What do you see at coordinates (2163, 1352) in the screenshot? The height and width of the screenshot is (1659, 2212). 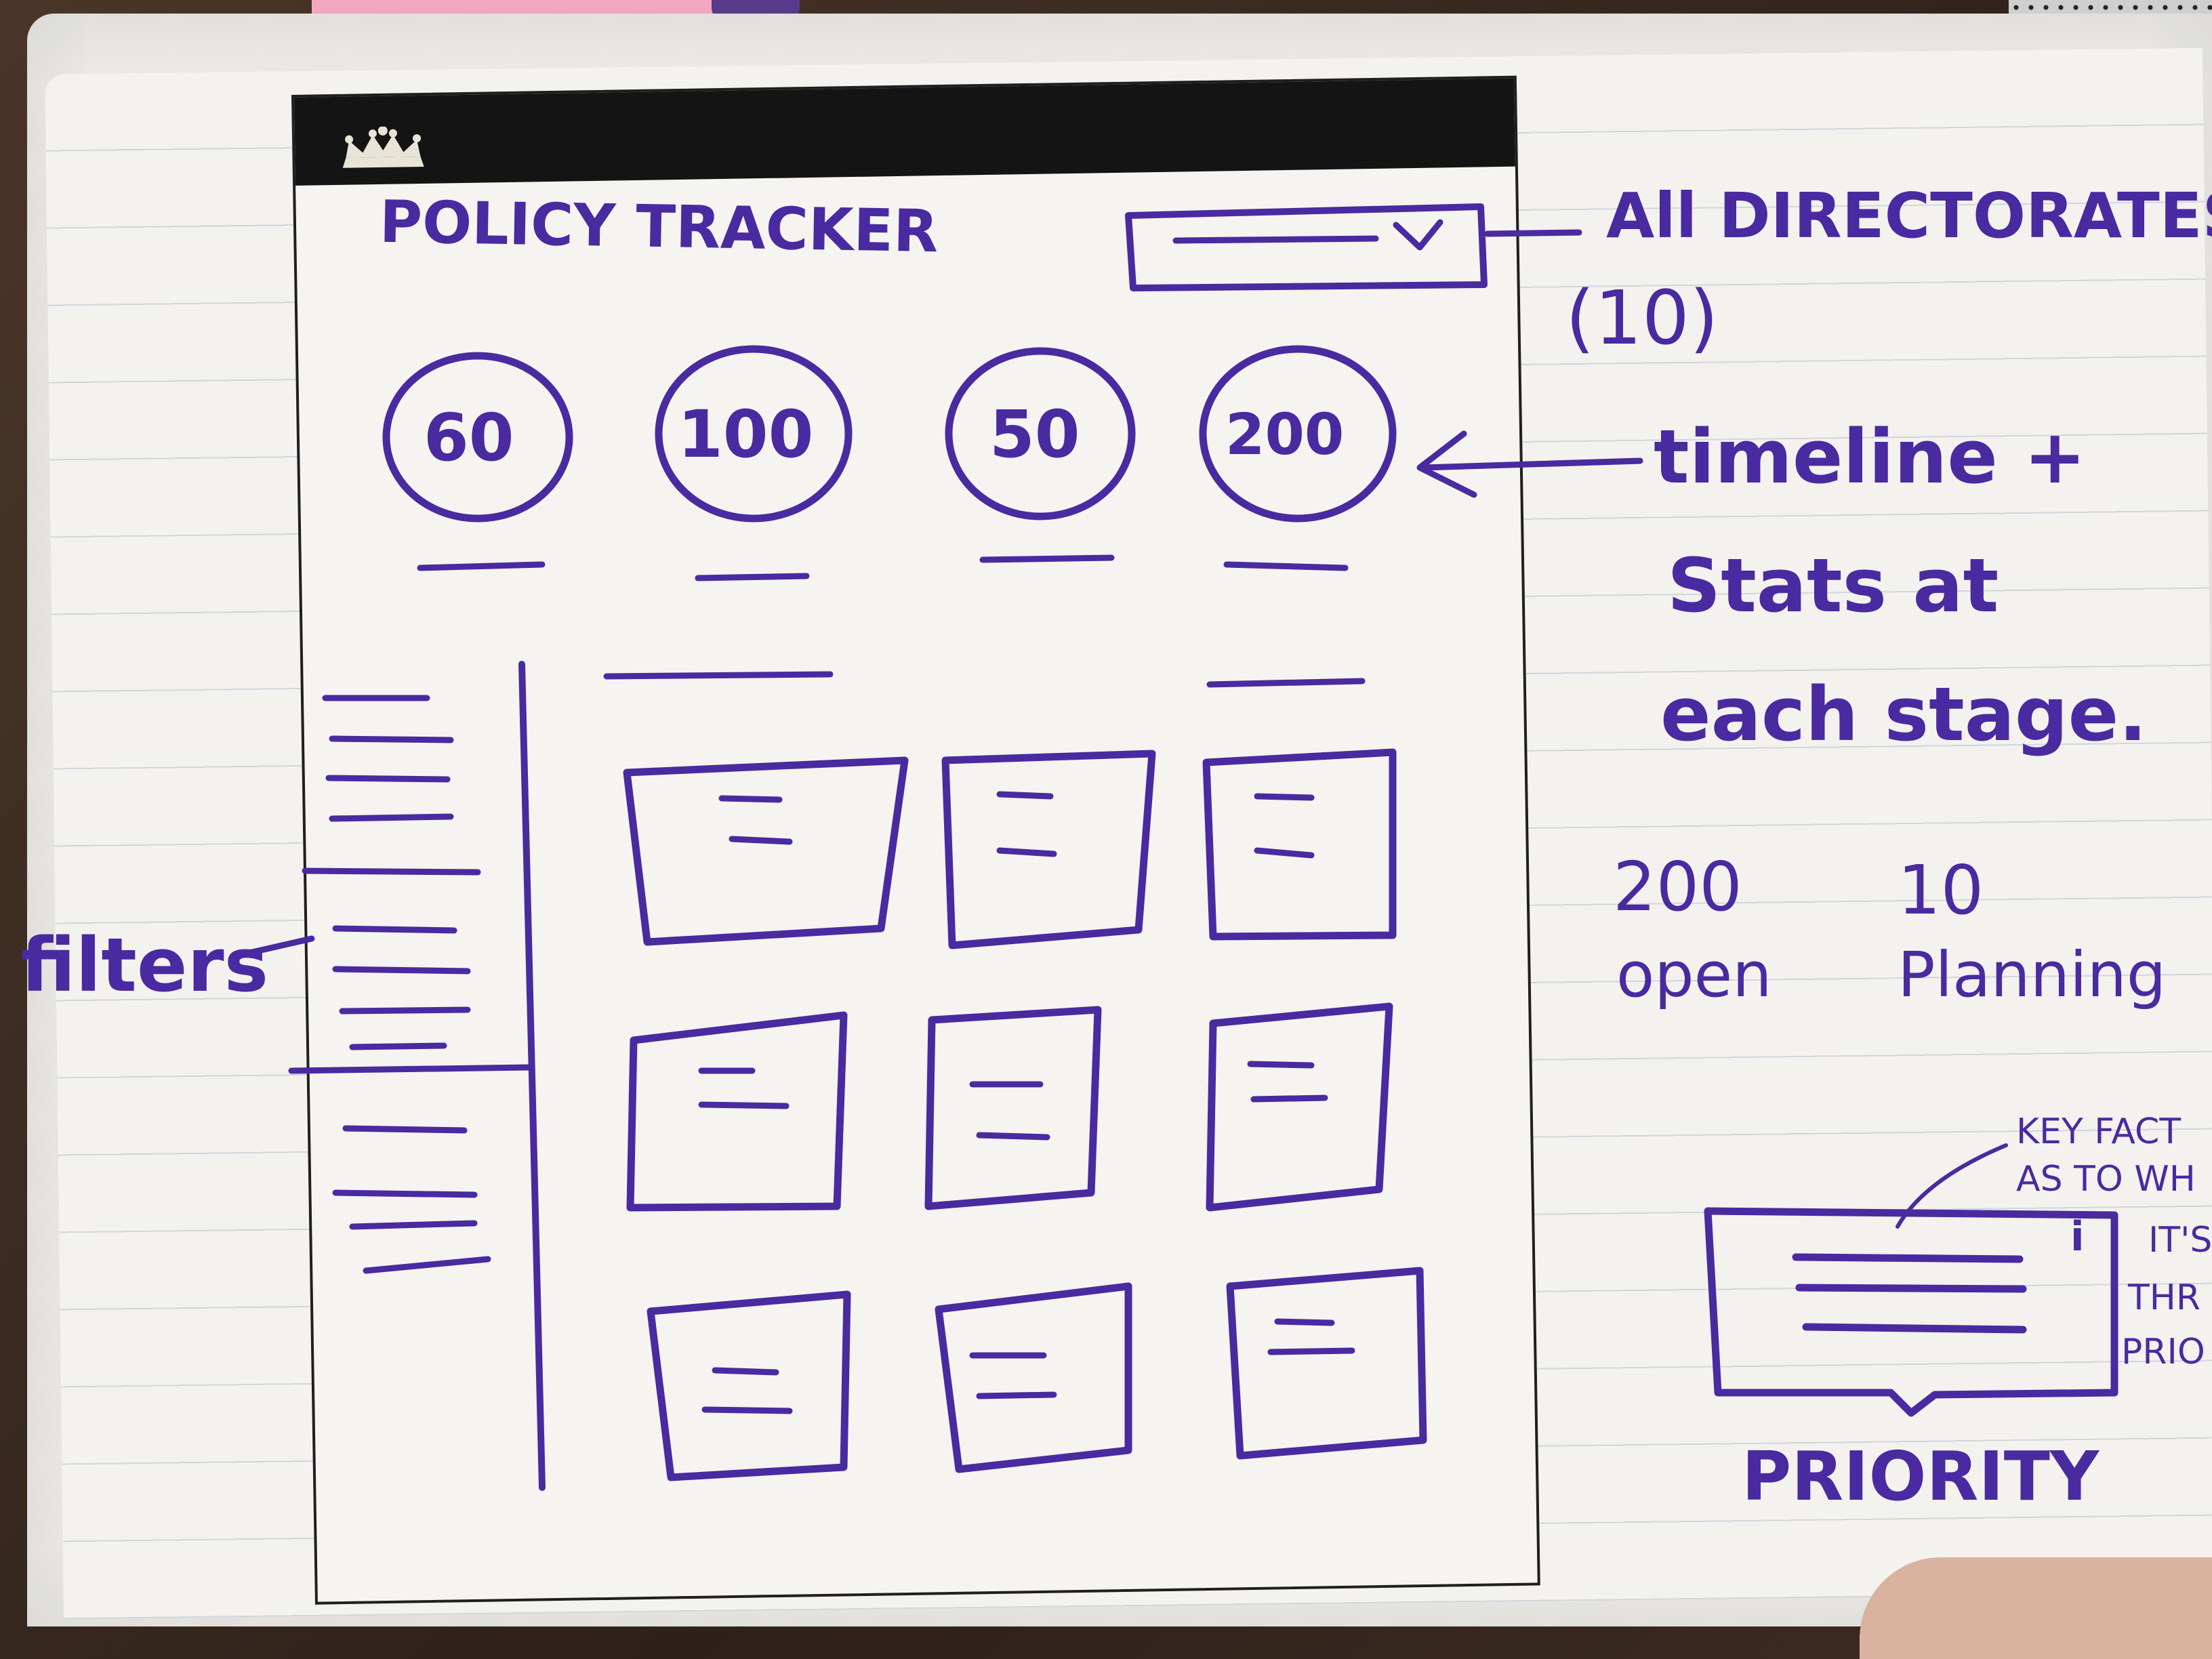 I see `side-note-line3: PRIO` at bounding box center [2163, 1352].